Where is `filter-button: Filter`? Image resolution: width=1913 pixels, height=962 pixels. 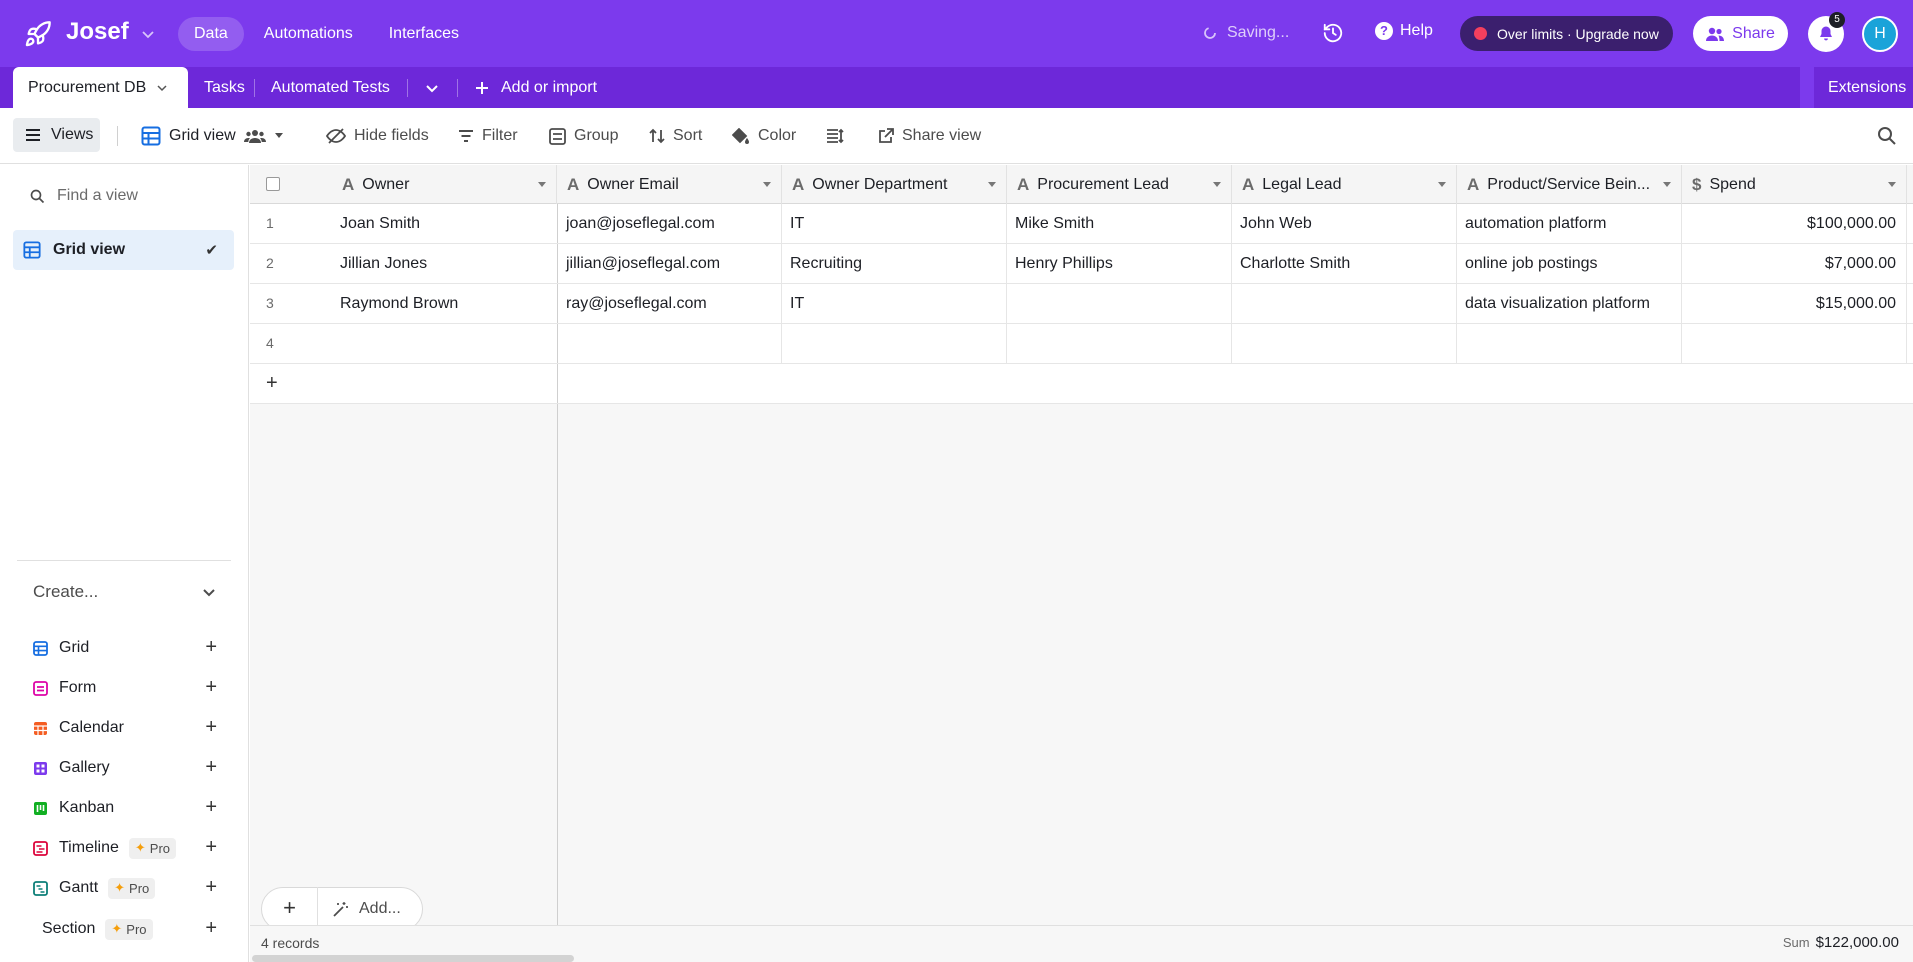
filter-button: Filter is located at coordinates (488, 136).